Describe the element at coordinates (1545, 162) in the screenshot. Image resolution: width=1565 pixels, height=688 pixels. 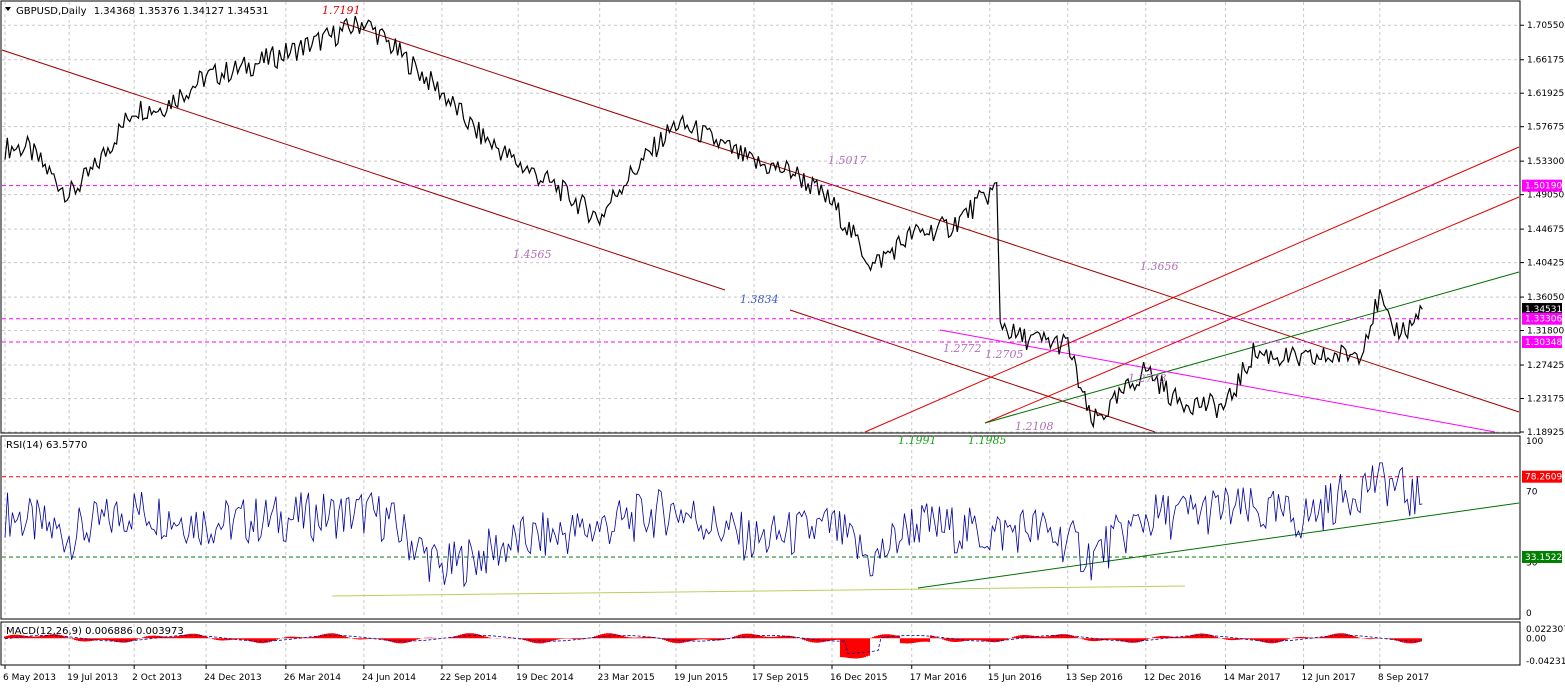
I see `price-tick-label: 1.53300` at that location.